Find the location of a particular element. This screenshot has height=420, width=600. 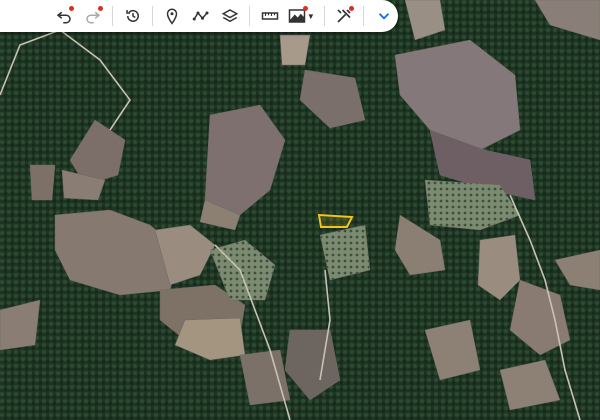

elevation-badge is located at coordinates (305, 8).